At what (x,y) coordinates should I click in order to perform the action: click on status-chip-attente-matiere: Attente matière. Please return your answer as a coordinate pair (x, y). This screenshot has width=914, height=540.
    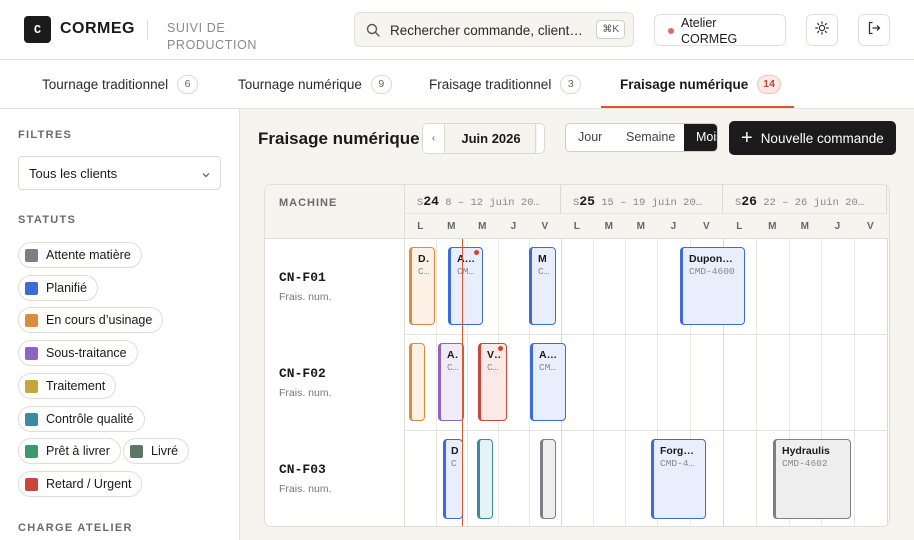
    Looking at the image, I should click on (80, 255).